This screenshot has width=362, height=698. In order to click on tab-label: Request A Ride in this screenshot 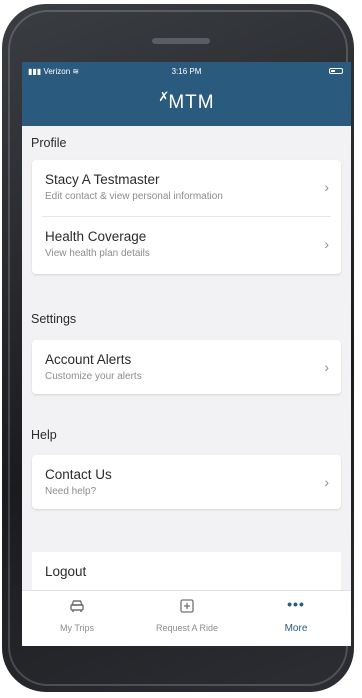, I will do `click(187, 628)`.